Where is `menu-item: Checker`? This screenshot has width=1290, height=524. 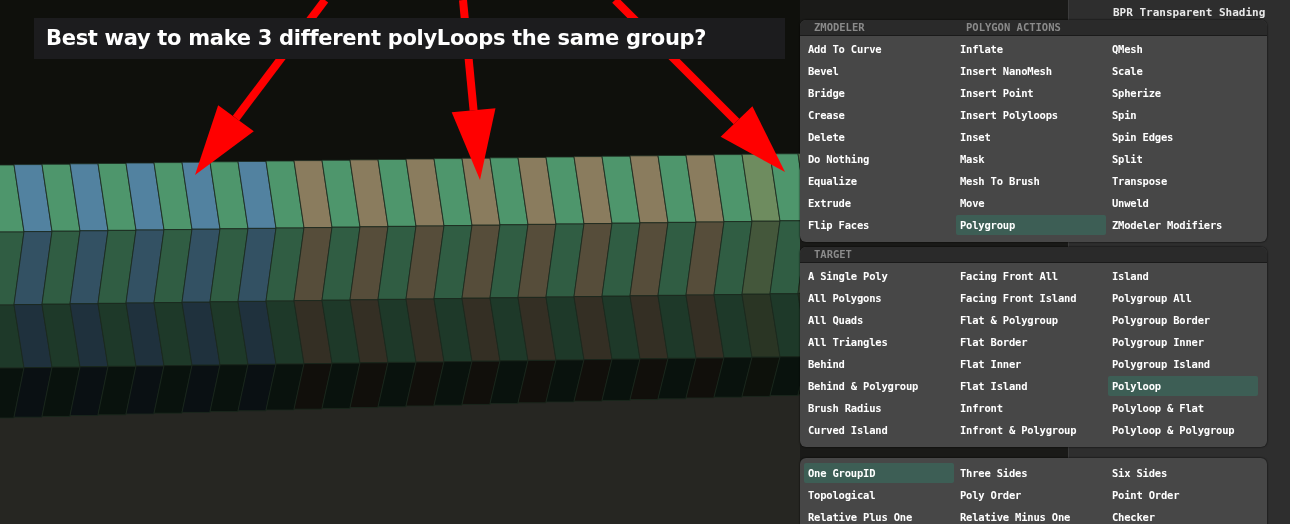 menu-item: Checker is located at coordinates (1183, 515).